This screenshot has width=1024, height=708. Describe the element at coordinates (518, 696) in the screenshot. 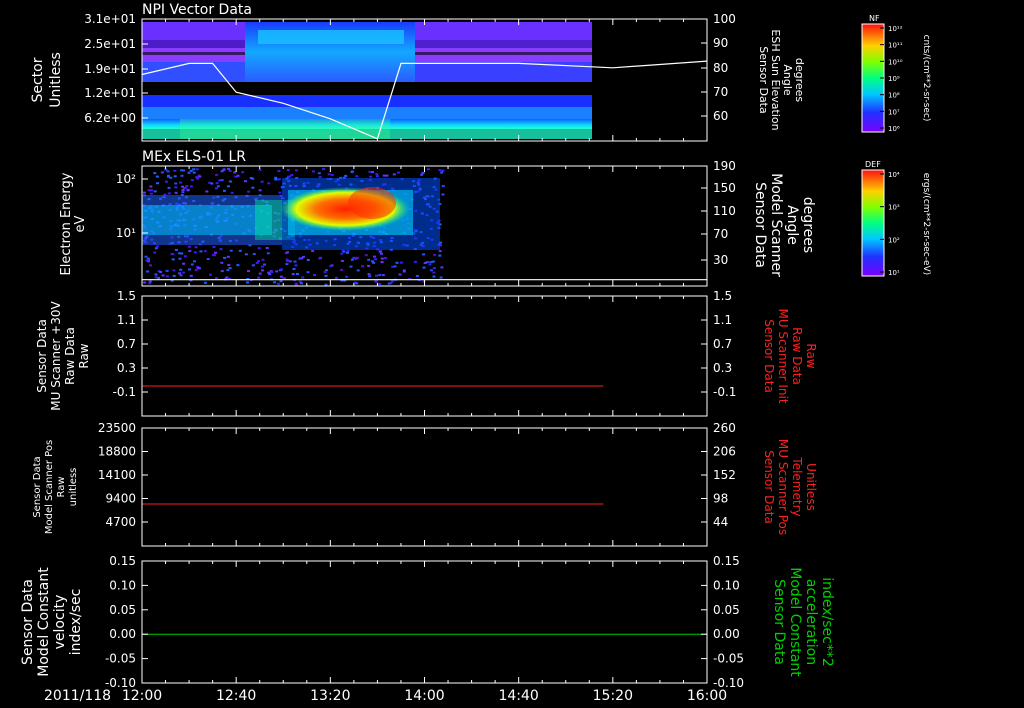

I see `time-tick-label: 14:40` at that location.